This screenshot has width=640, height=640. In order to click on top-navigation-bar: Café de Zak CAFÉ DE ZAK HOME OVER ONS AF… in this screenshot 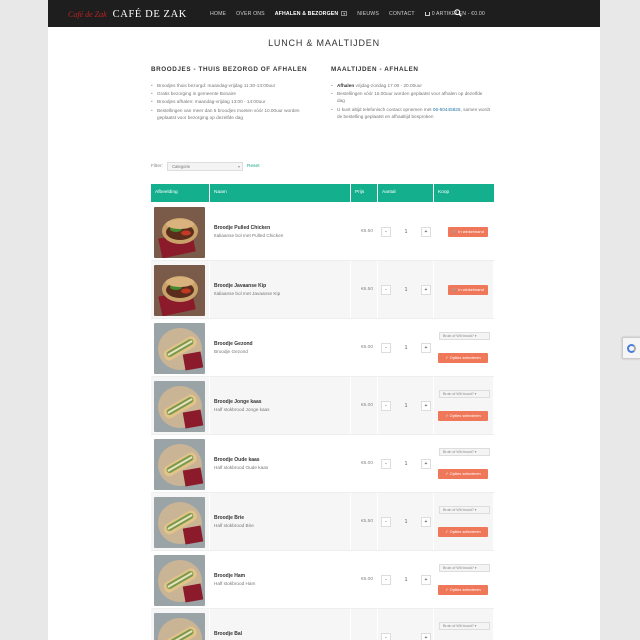, I will do `click(324, 13)`.